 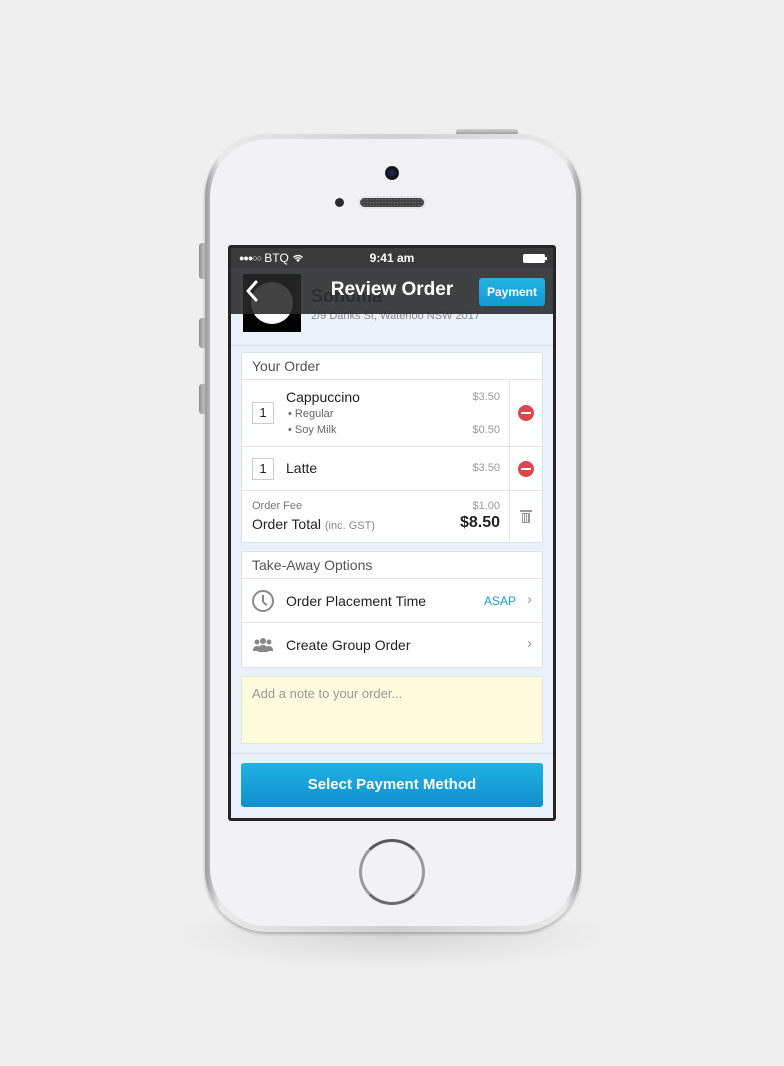 What do you see at coordinates (350, 526) in the screenshot?
I see `order-total-note: (inc. GST)` at bounding box center [350, 526].